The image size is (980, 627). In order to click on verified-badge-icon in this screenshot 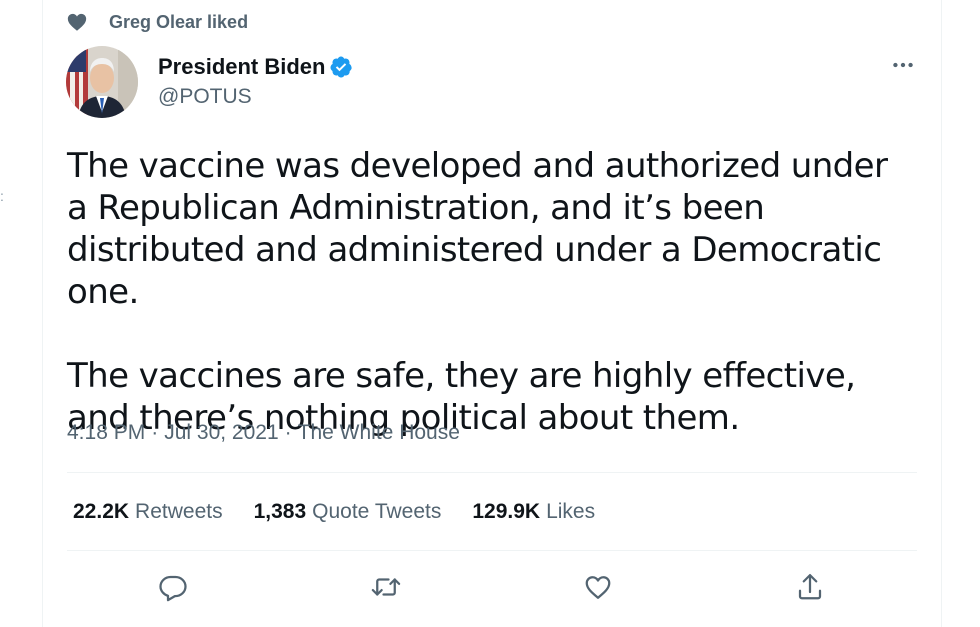, I will do `click(339, 67)`.